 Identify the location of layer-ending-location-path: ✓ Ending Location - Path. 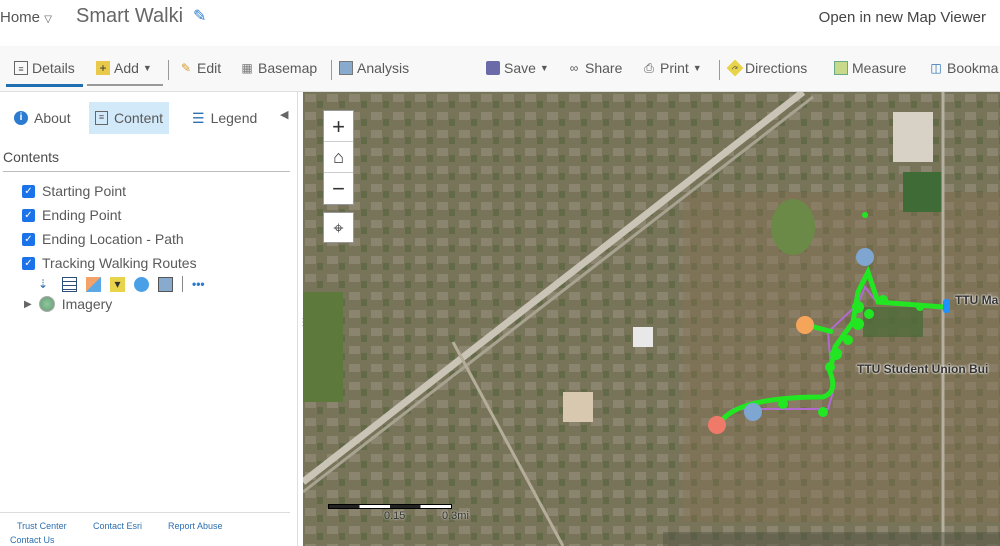
(103, 239).